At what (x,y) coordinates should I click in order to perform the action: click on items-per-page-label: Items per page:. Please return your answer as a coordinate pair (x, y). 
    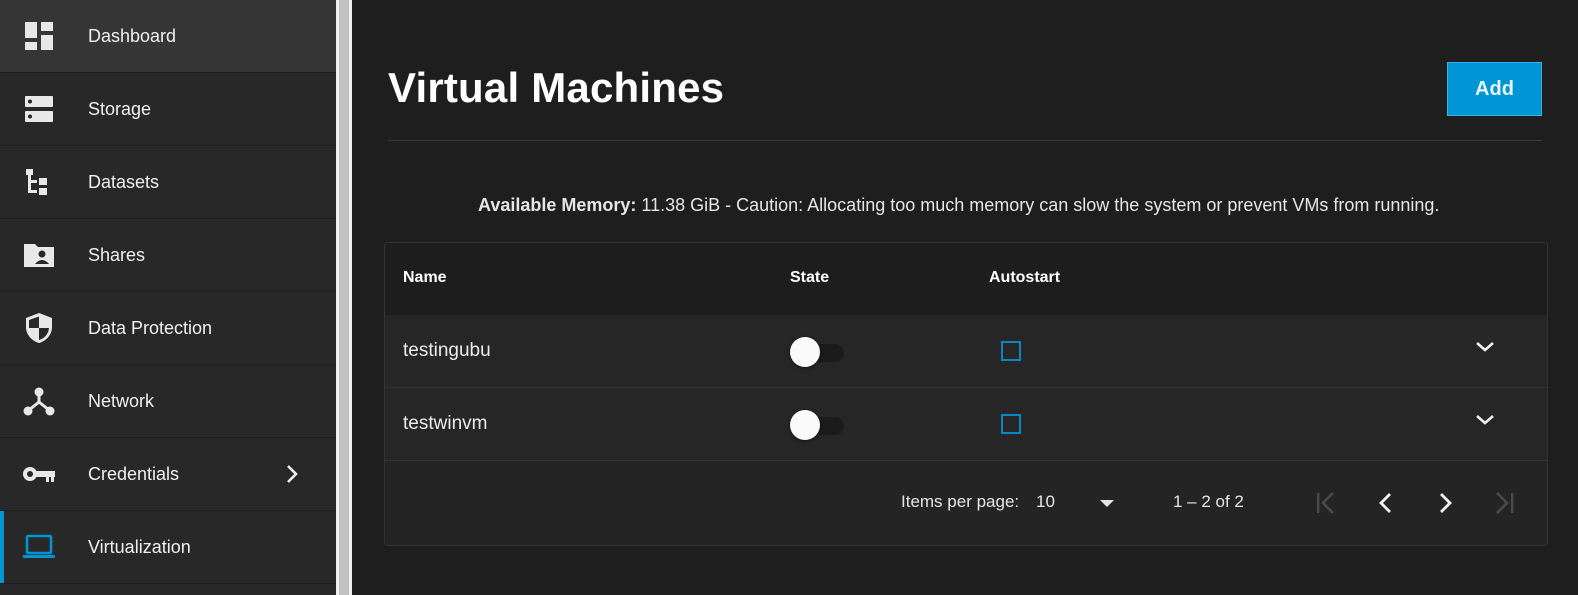
    Looking at the image, I should click on (960, 501).